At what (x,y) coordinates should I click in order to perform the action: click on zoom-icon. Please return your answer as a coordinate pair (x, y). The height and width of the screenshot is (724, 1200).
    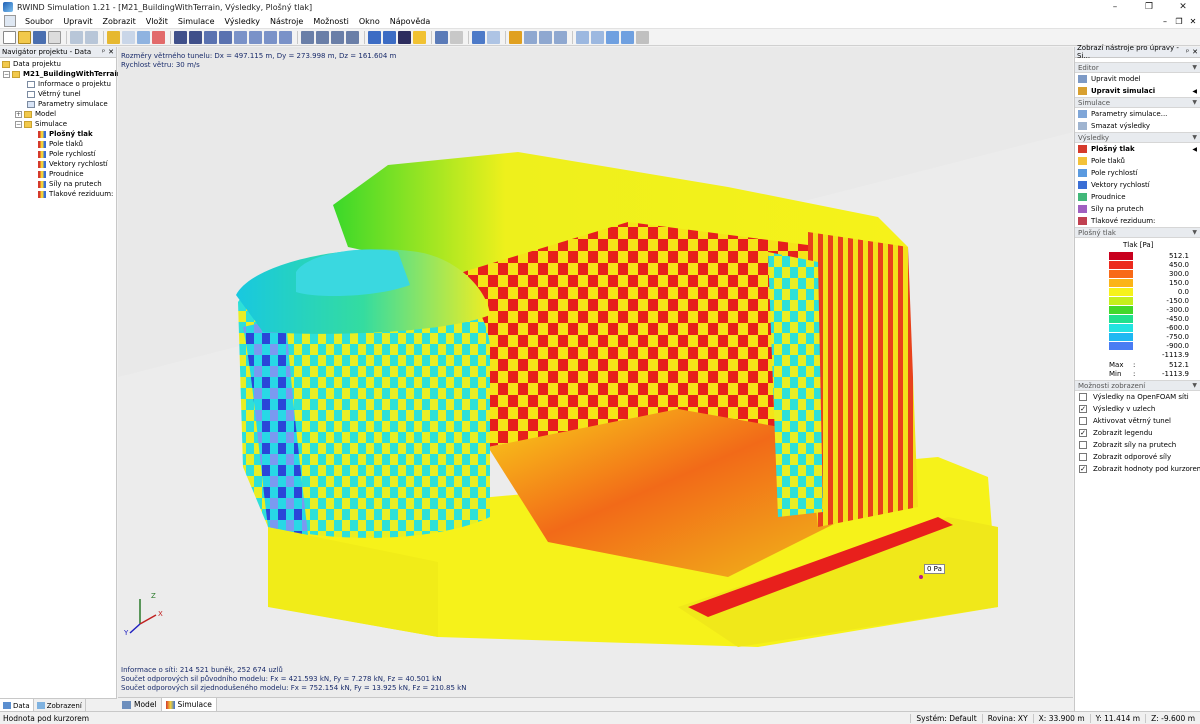
    Looking at the image, I should click on (210, 37).